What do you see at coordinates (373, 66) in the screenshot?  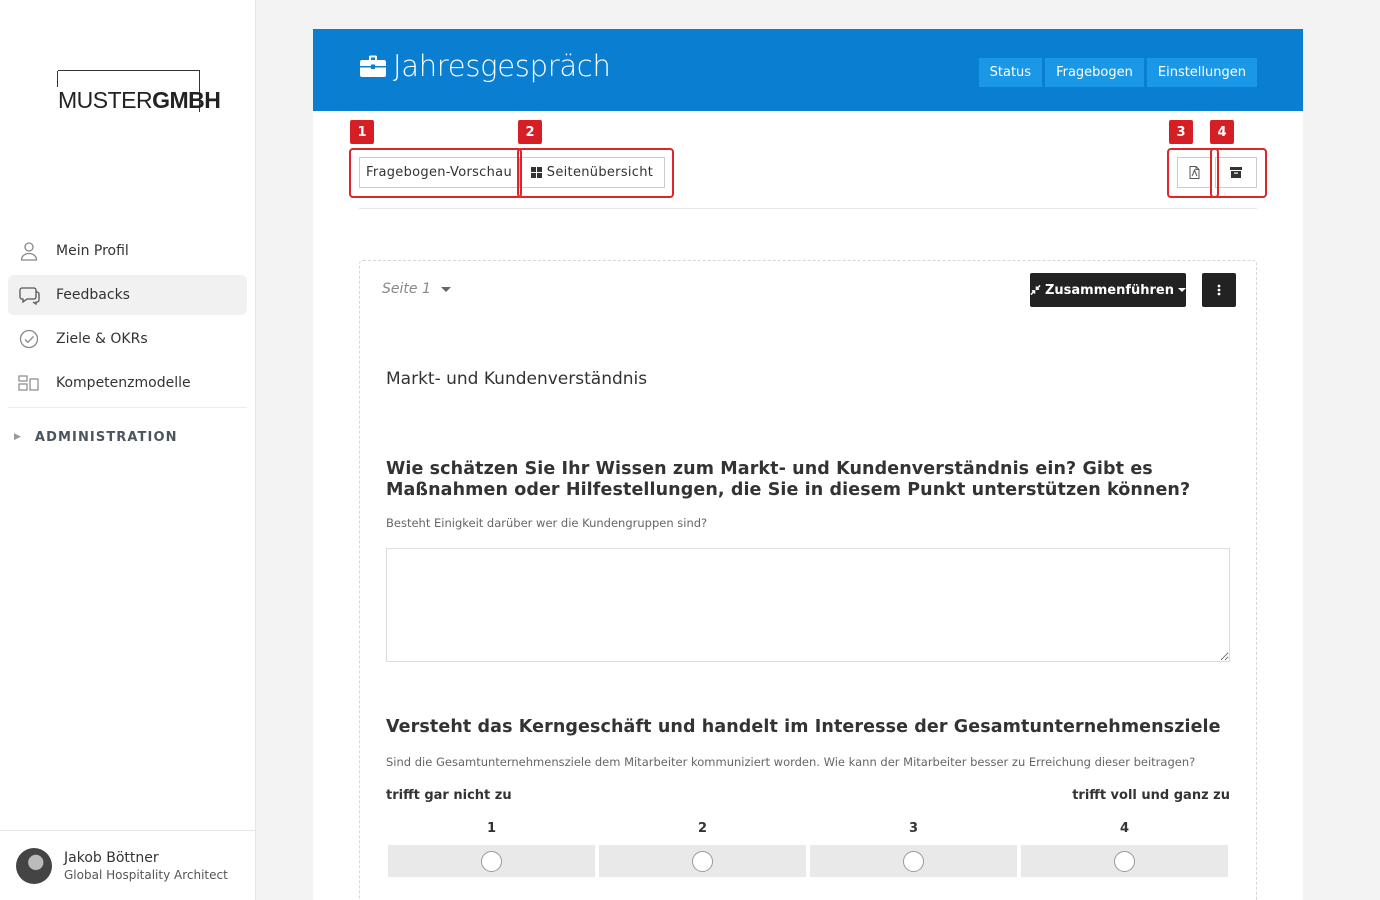 I see `briefcase-icon` at bounding box center [373, 66].